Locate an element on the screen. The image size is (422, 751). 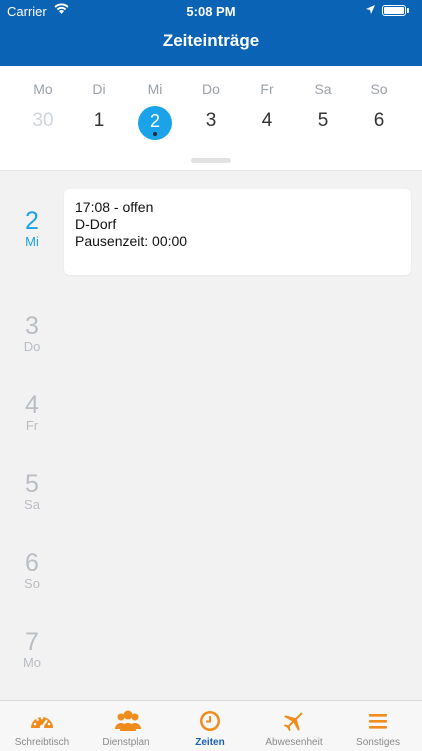
day-abbr: So is located at coordinates (32, 583).